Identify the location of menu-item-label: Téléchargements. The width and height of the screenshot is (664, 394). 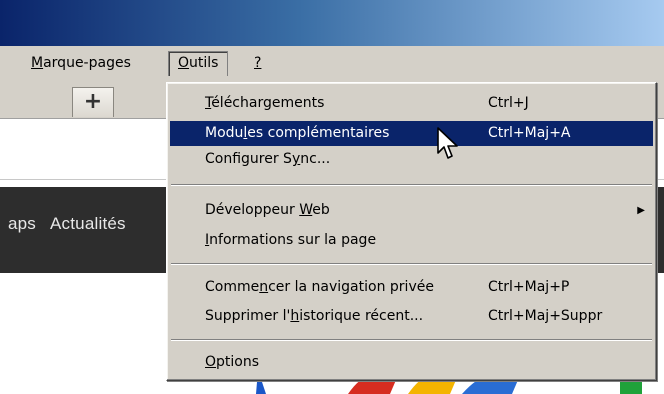
(265, 103).